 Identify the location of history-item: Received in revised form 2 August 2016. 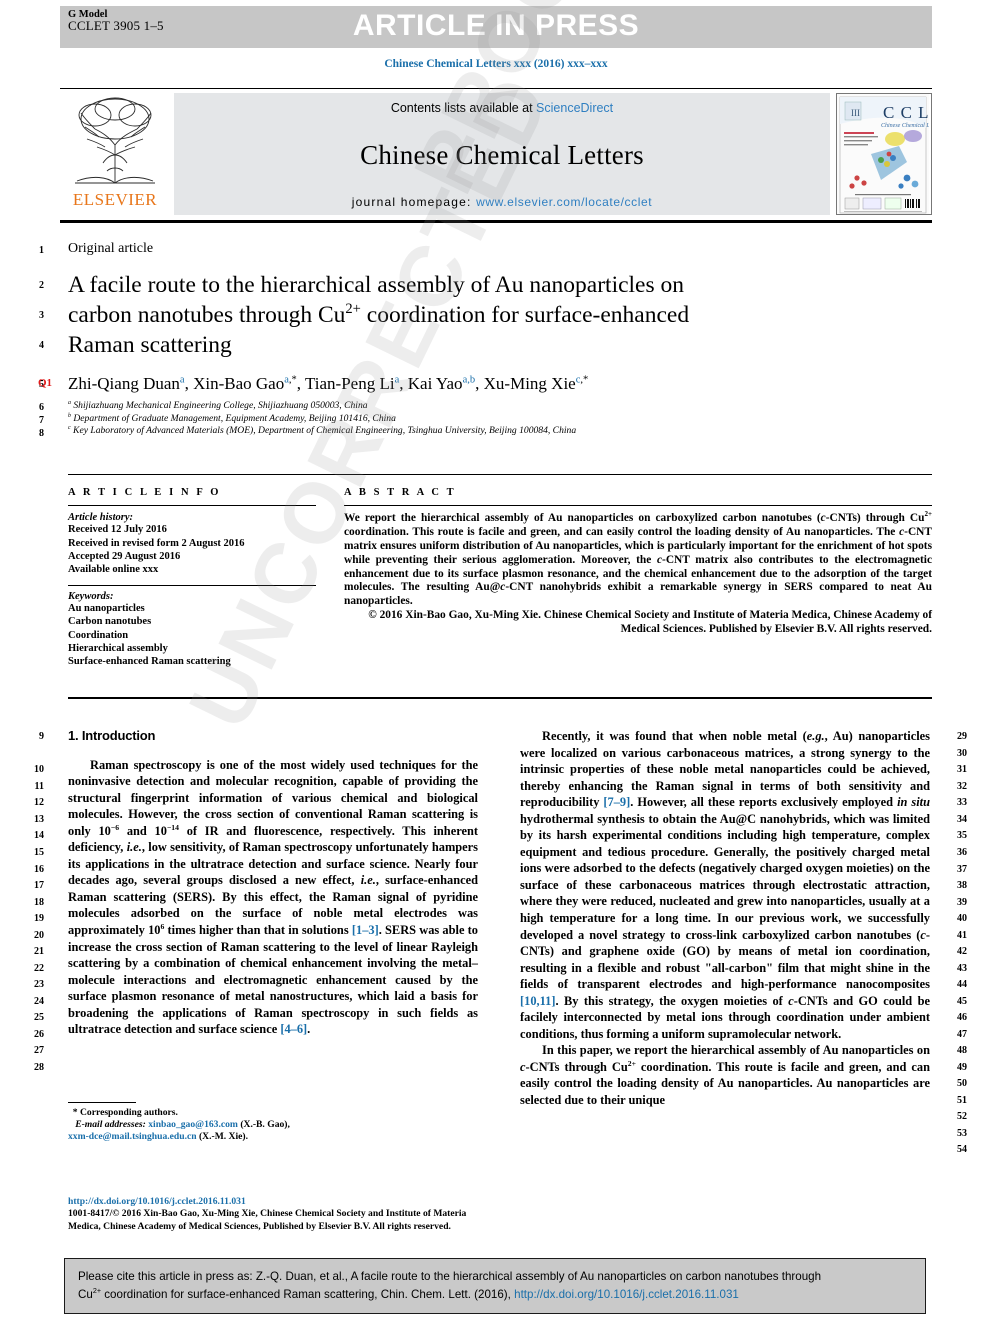
(156, 543).